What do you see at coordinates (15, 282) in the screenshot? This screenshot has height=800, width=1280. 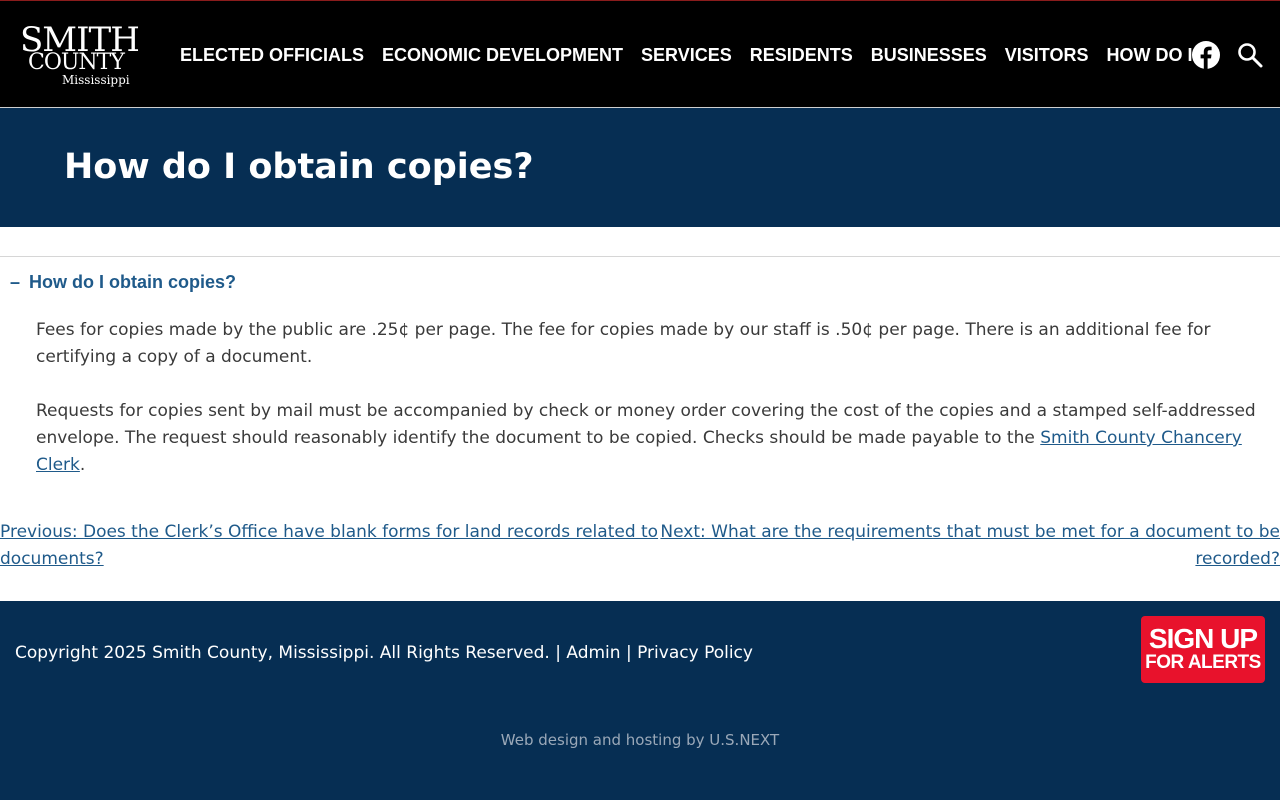 I see `collapse-icon: –` at bounding box center [15, 282].